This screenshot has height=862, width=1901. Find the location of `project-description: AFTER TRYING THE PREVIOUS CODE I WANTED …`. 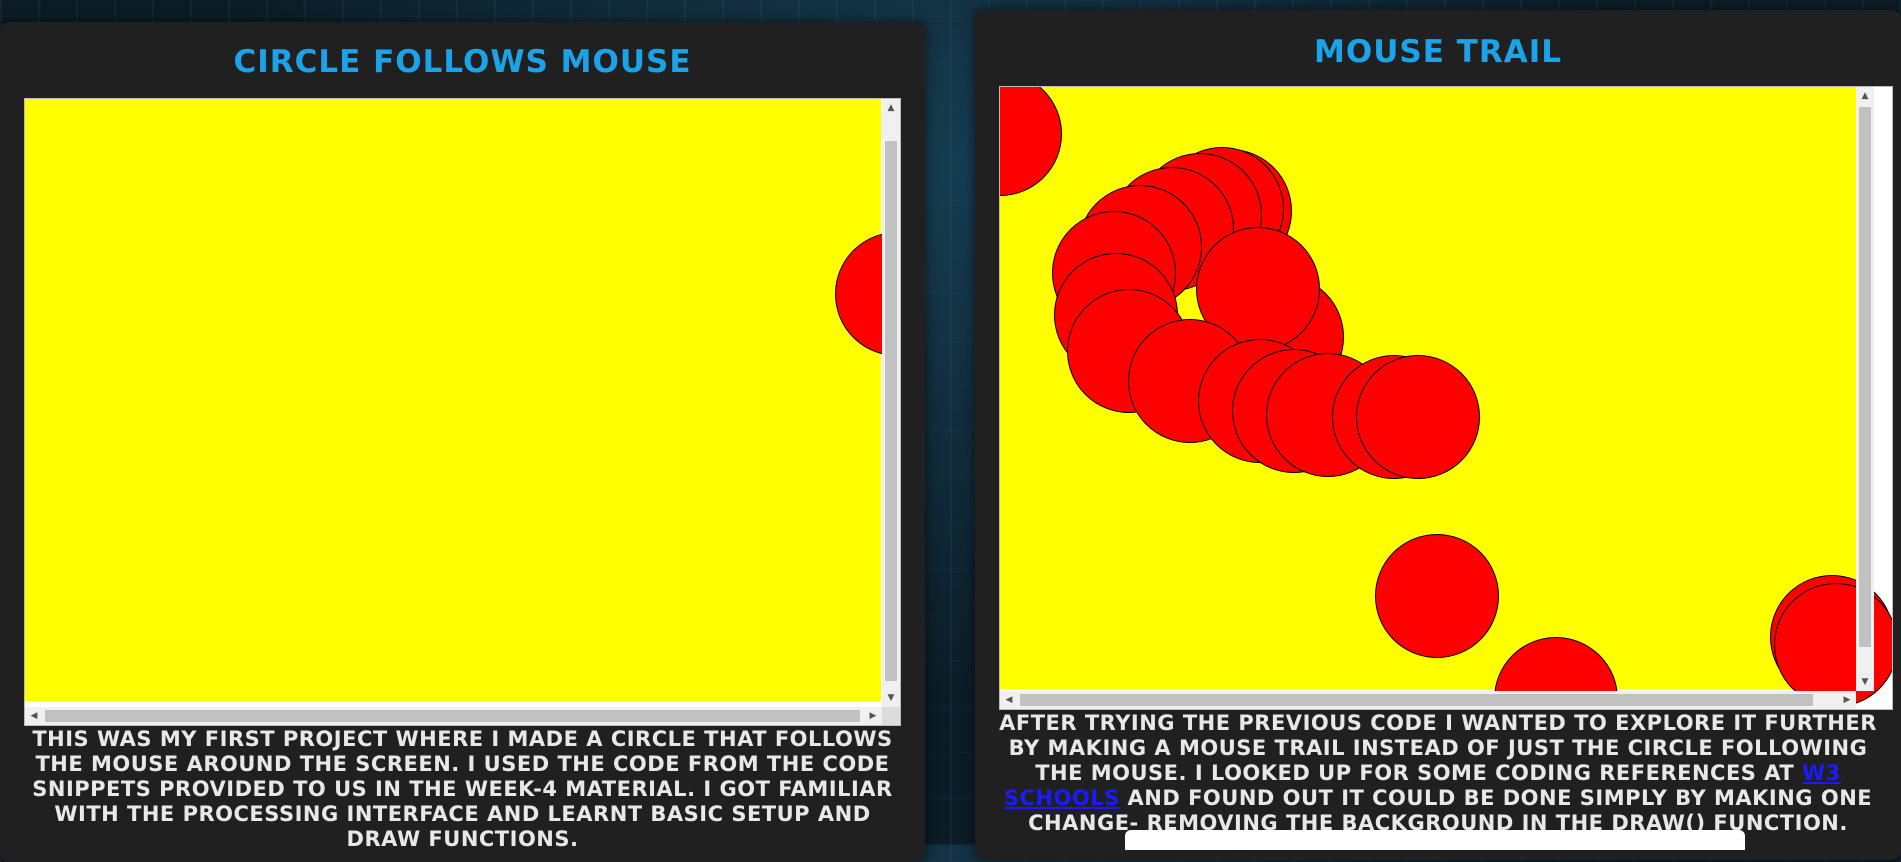

project-description: AFTER TRYING THE PREVIOUS CODE I WANTED … is located at coordinates (1438, 773).